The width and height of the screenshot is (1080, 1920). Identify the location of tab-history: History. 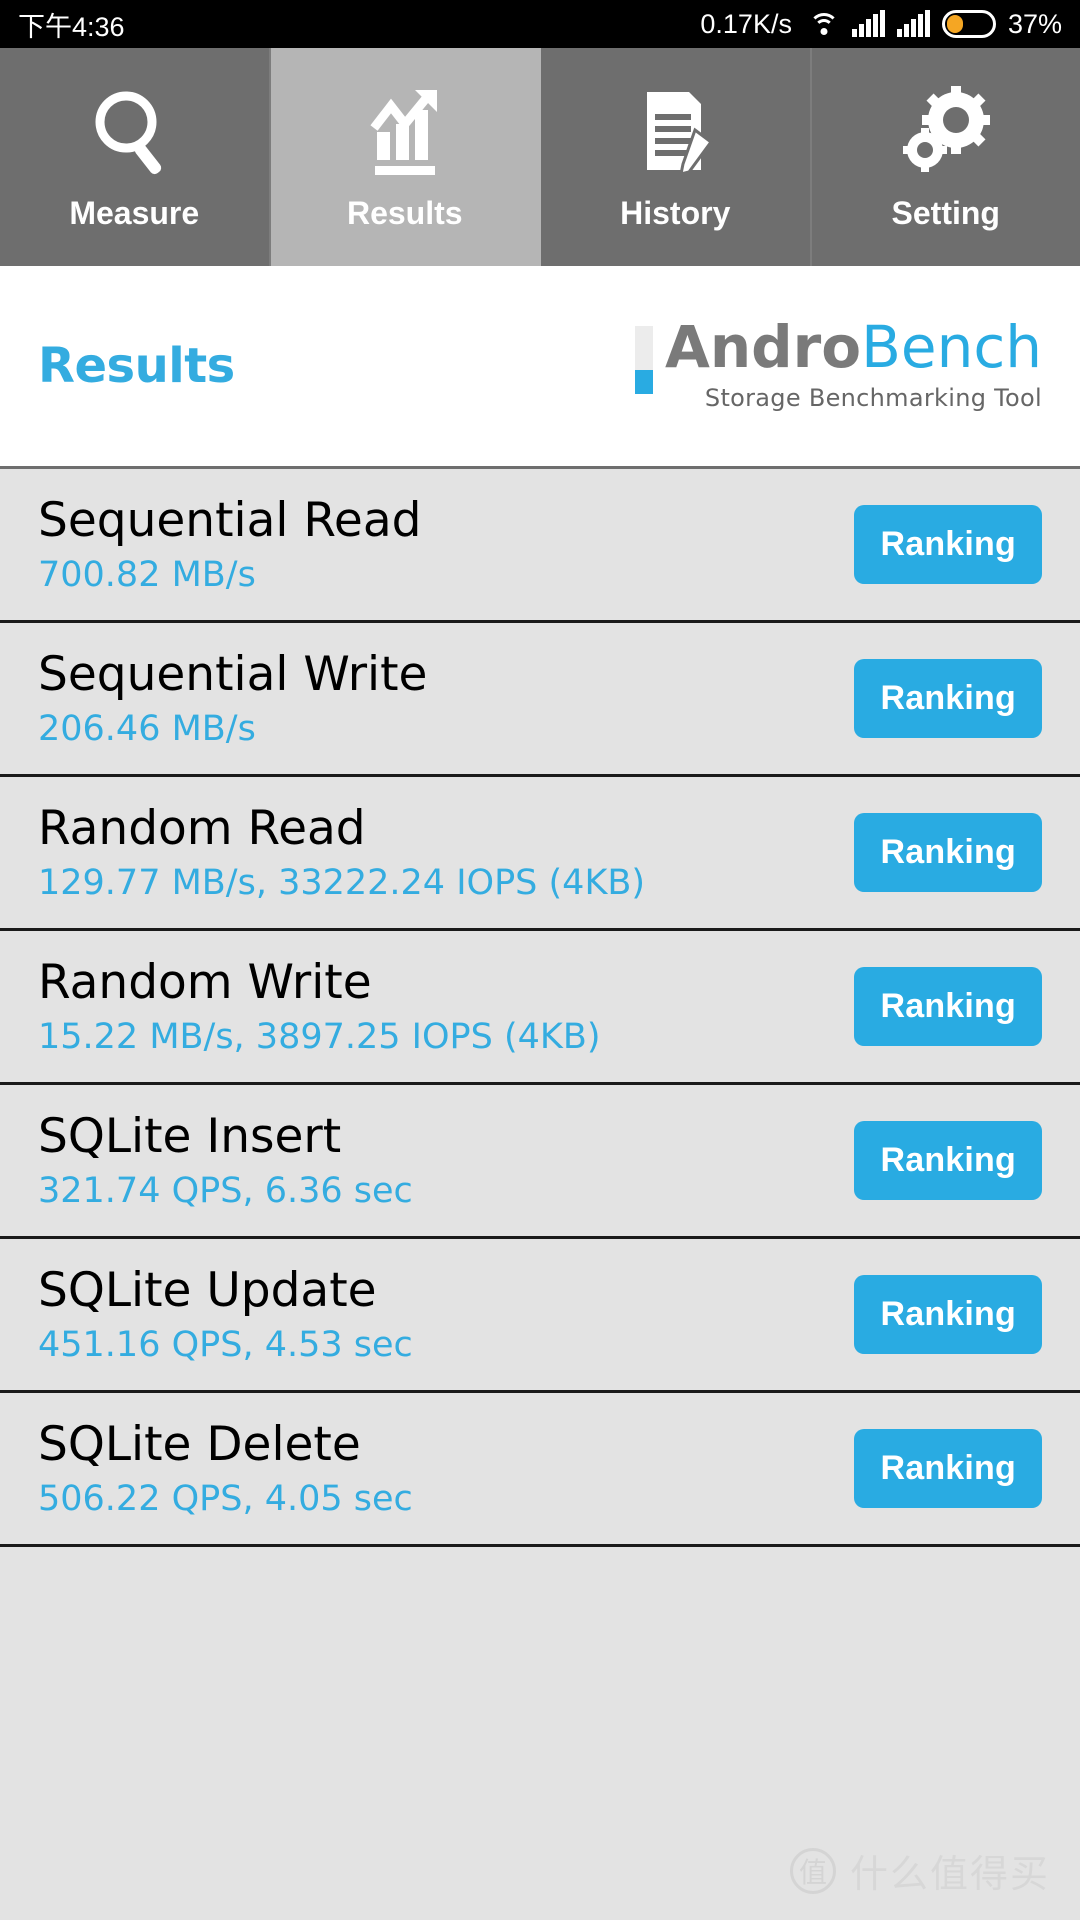
(676, 157).